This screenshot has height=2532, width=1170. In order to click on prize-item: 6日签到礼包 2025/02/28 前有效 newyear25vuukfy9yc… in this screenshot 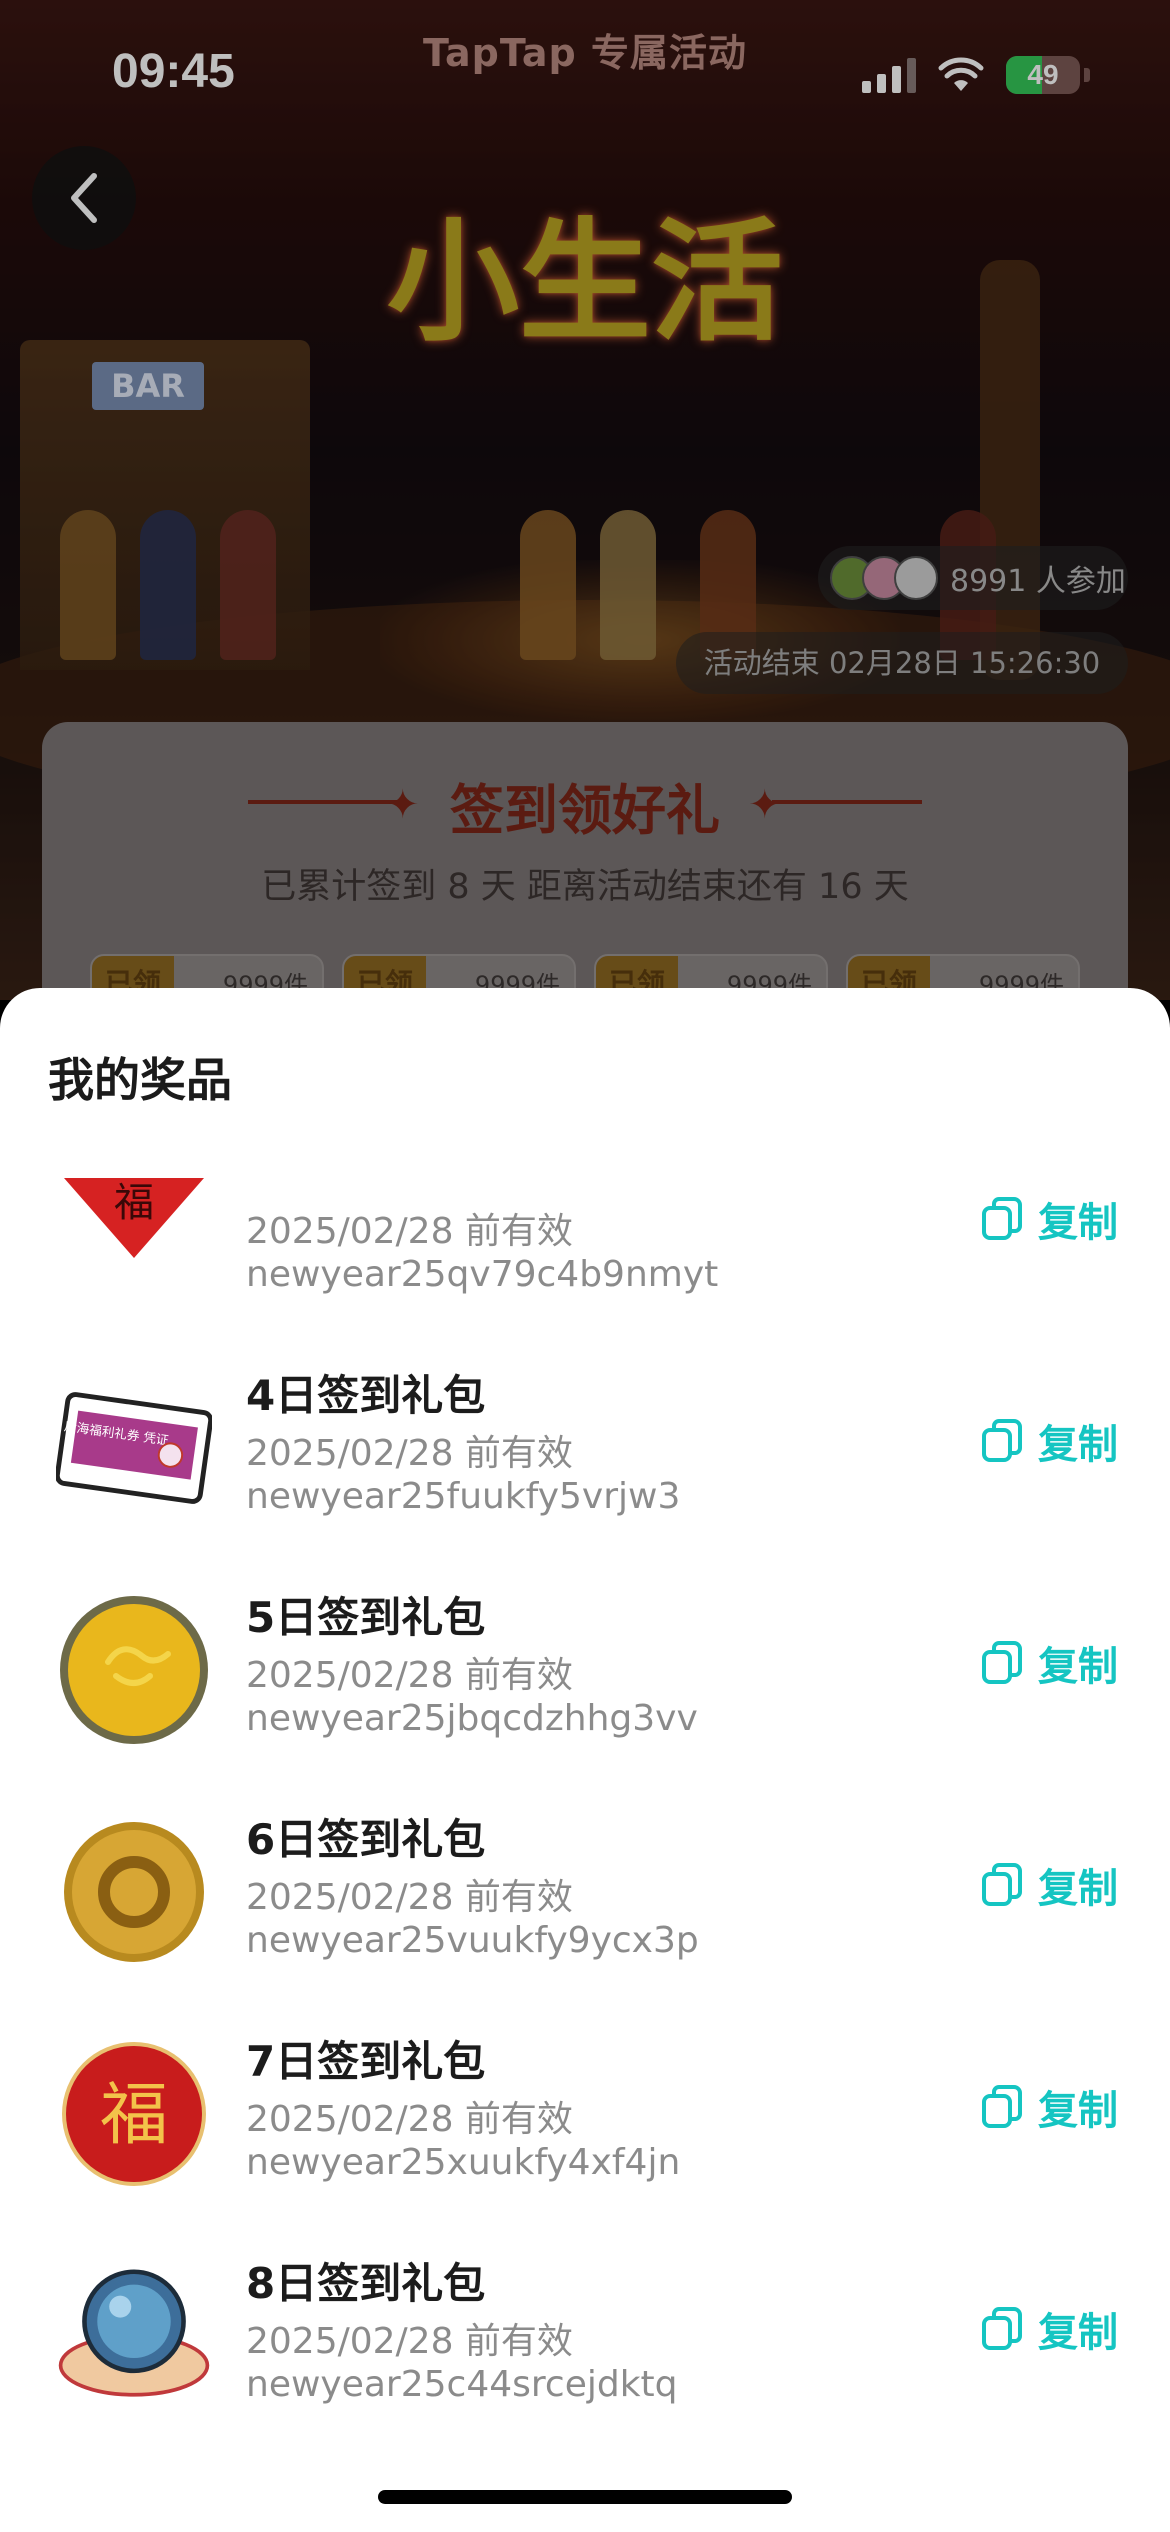, I will do `click(585, 1881)`.